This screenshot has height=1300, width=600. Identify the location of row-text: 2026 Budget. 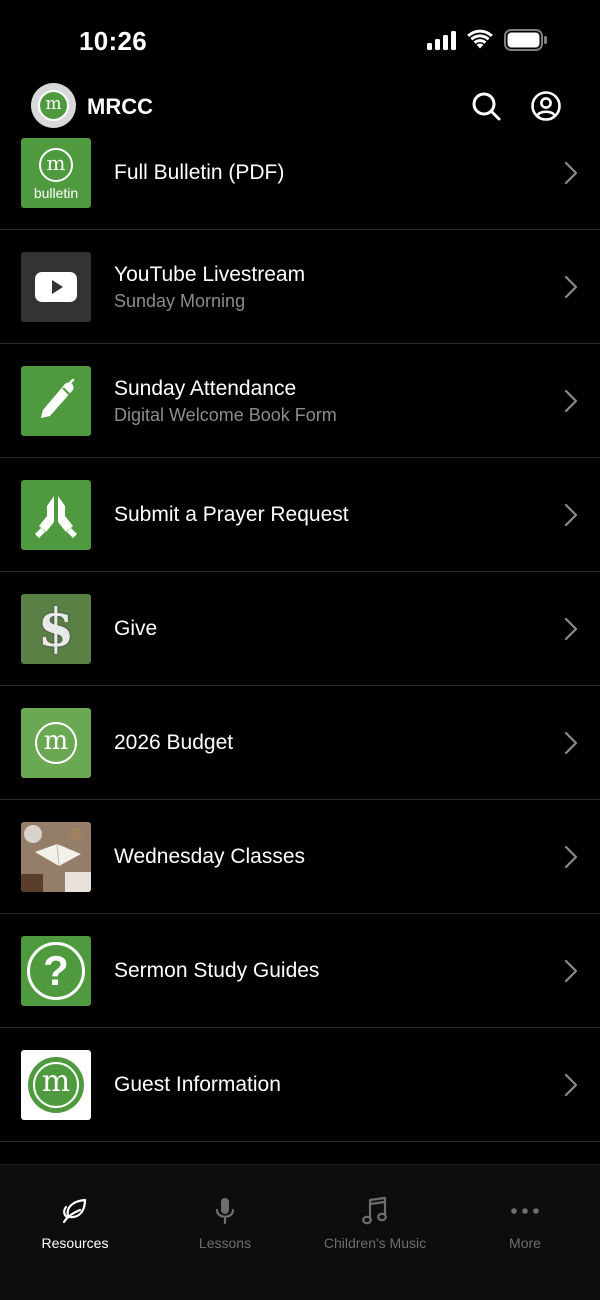
(173, 743).